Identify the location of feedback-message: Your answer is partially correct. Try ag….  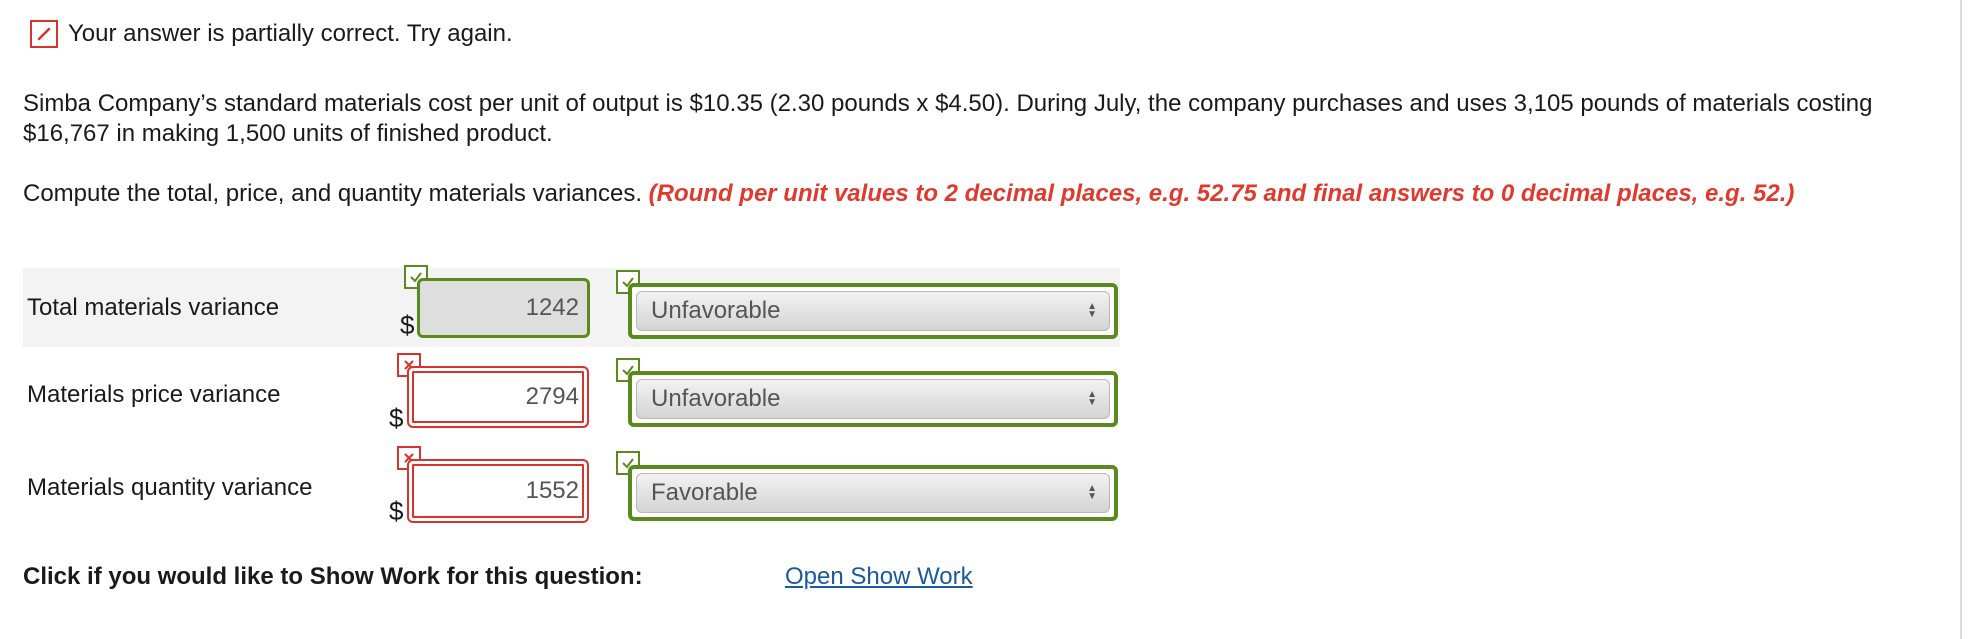
(290, 33).